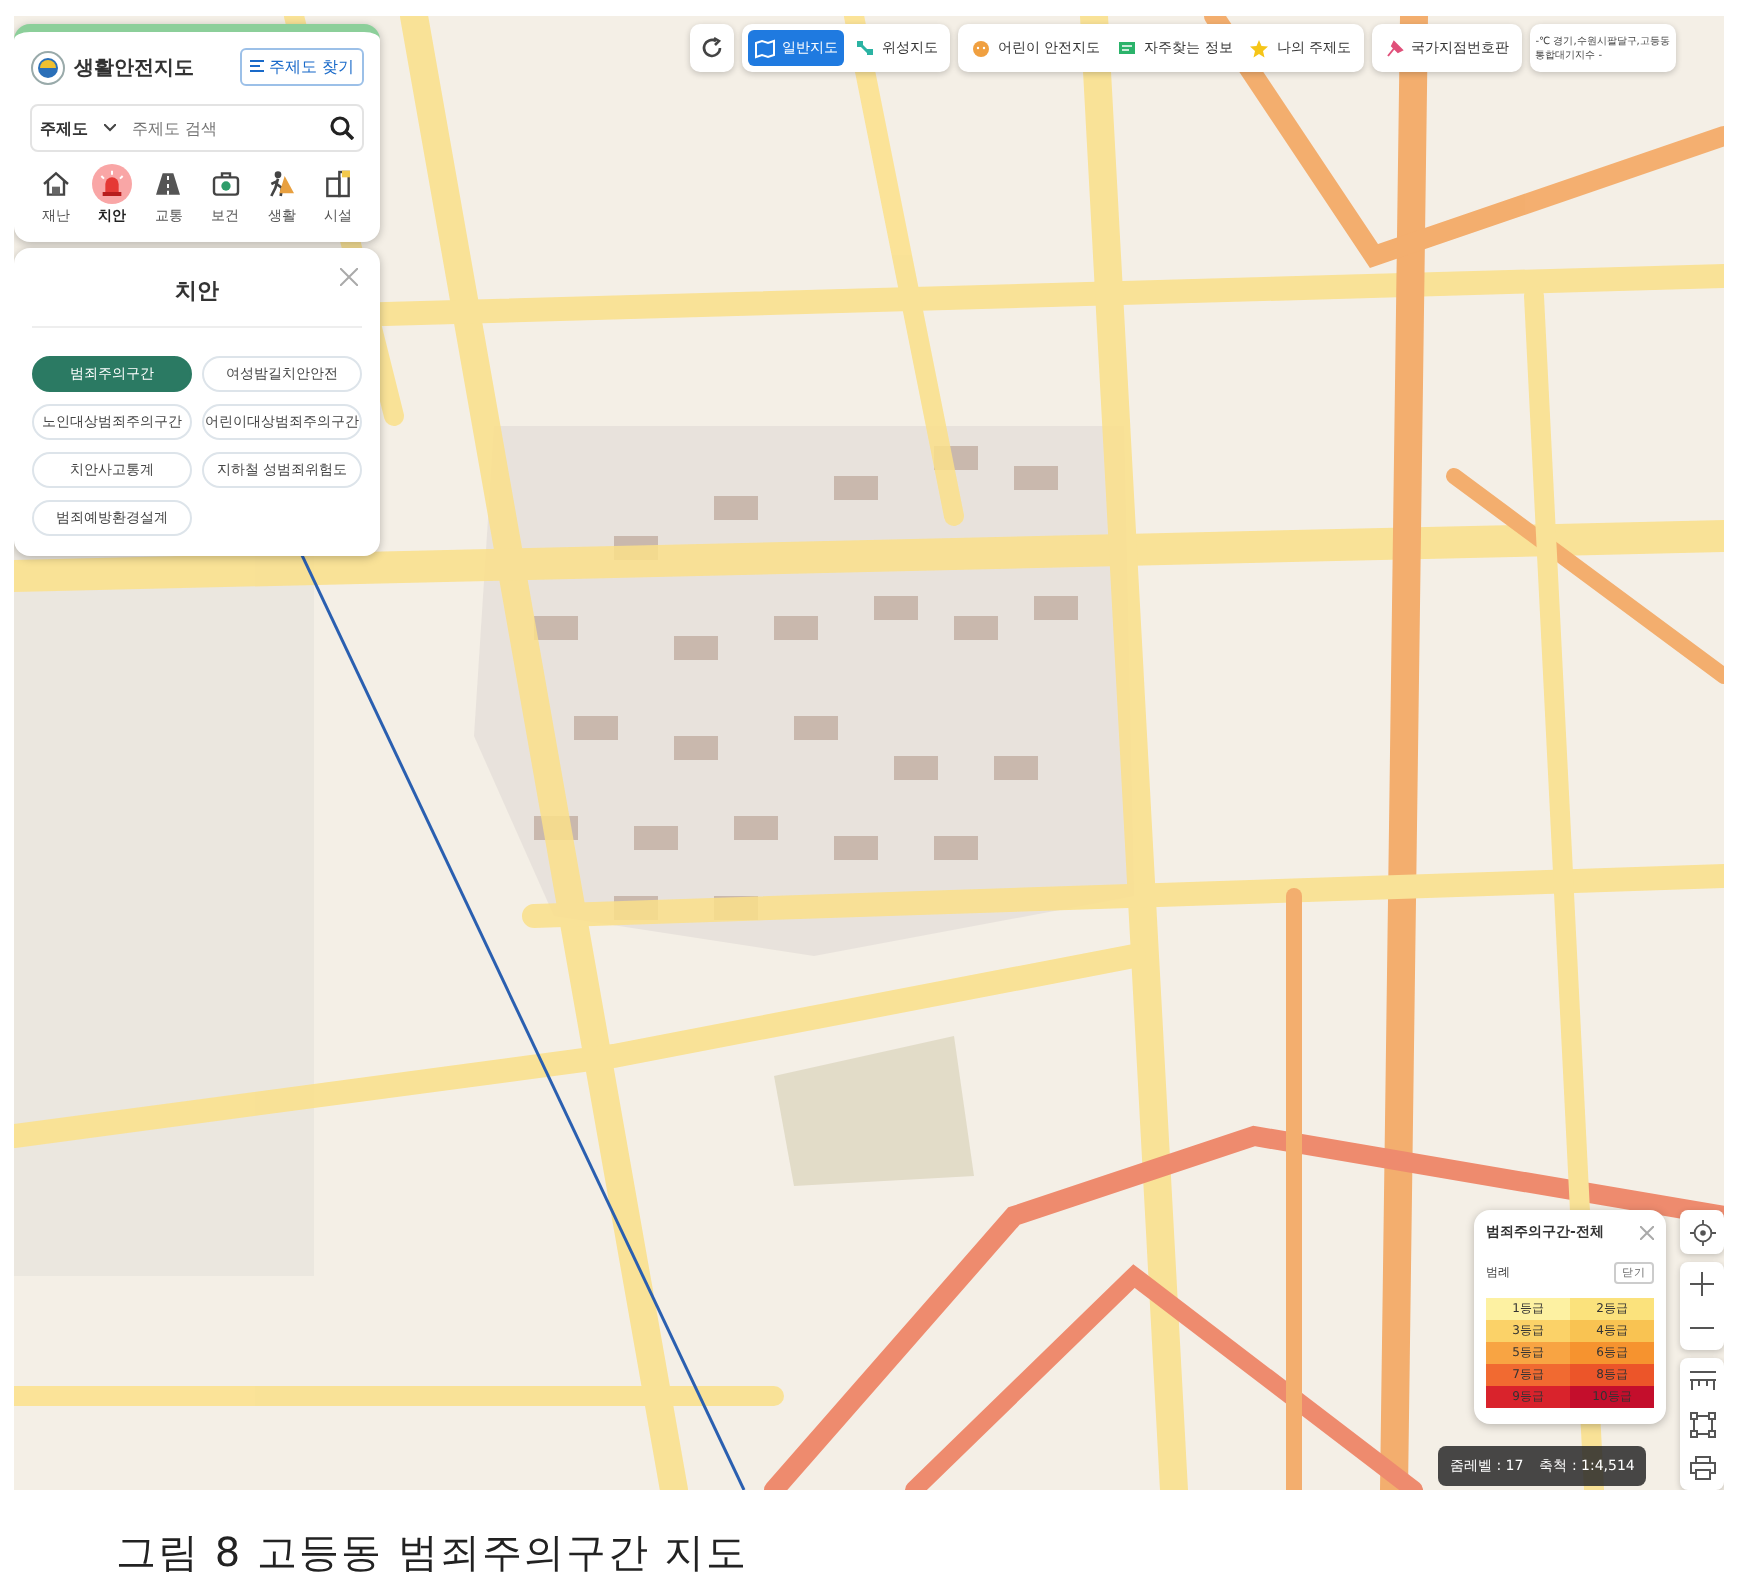  I want to click on figure-caption: 그림 8 고등동 범죄주의구간 지도, so click(433, 1553).